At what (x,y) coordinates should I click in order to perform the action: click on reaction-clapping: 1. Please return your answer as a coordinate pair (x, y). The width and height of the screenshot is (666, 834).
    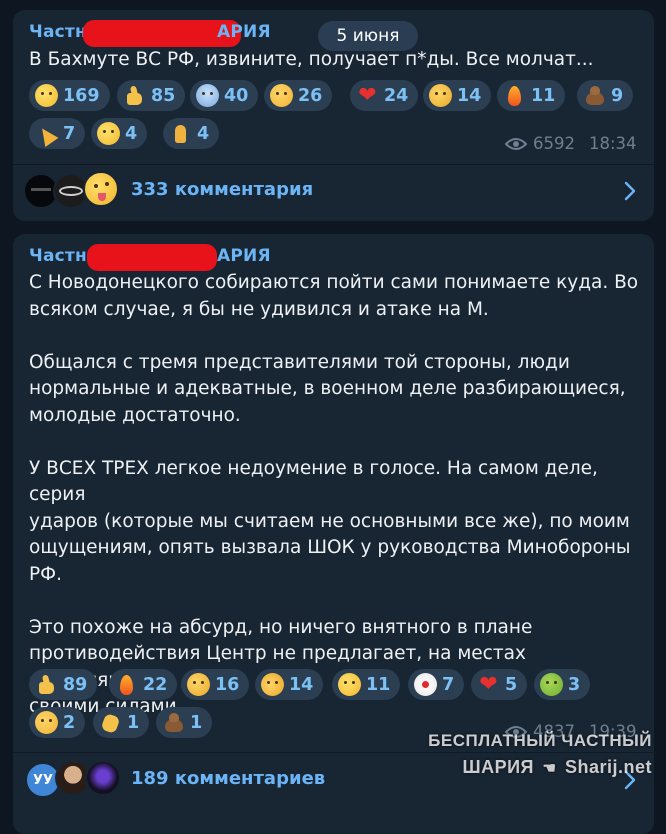
    Looking at the image, I should click on (121, 722).